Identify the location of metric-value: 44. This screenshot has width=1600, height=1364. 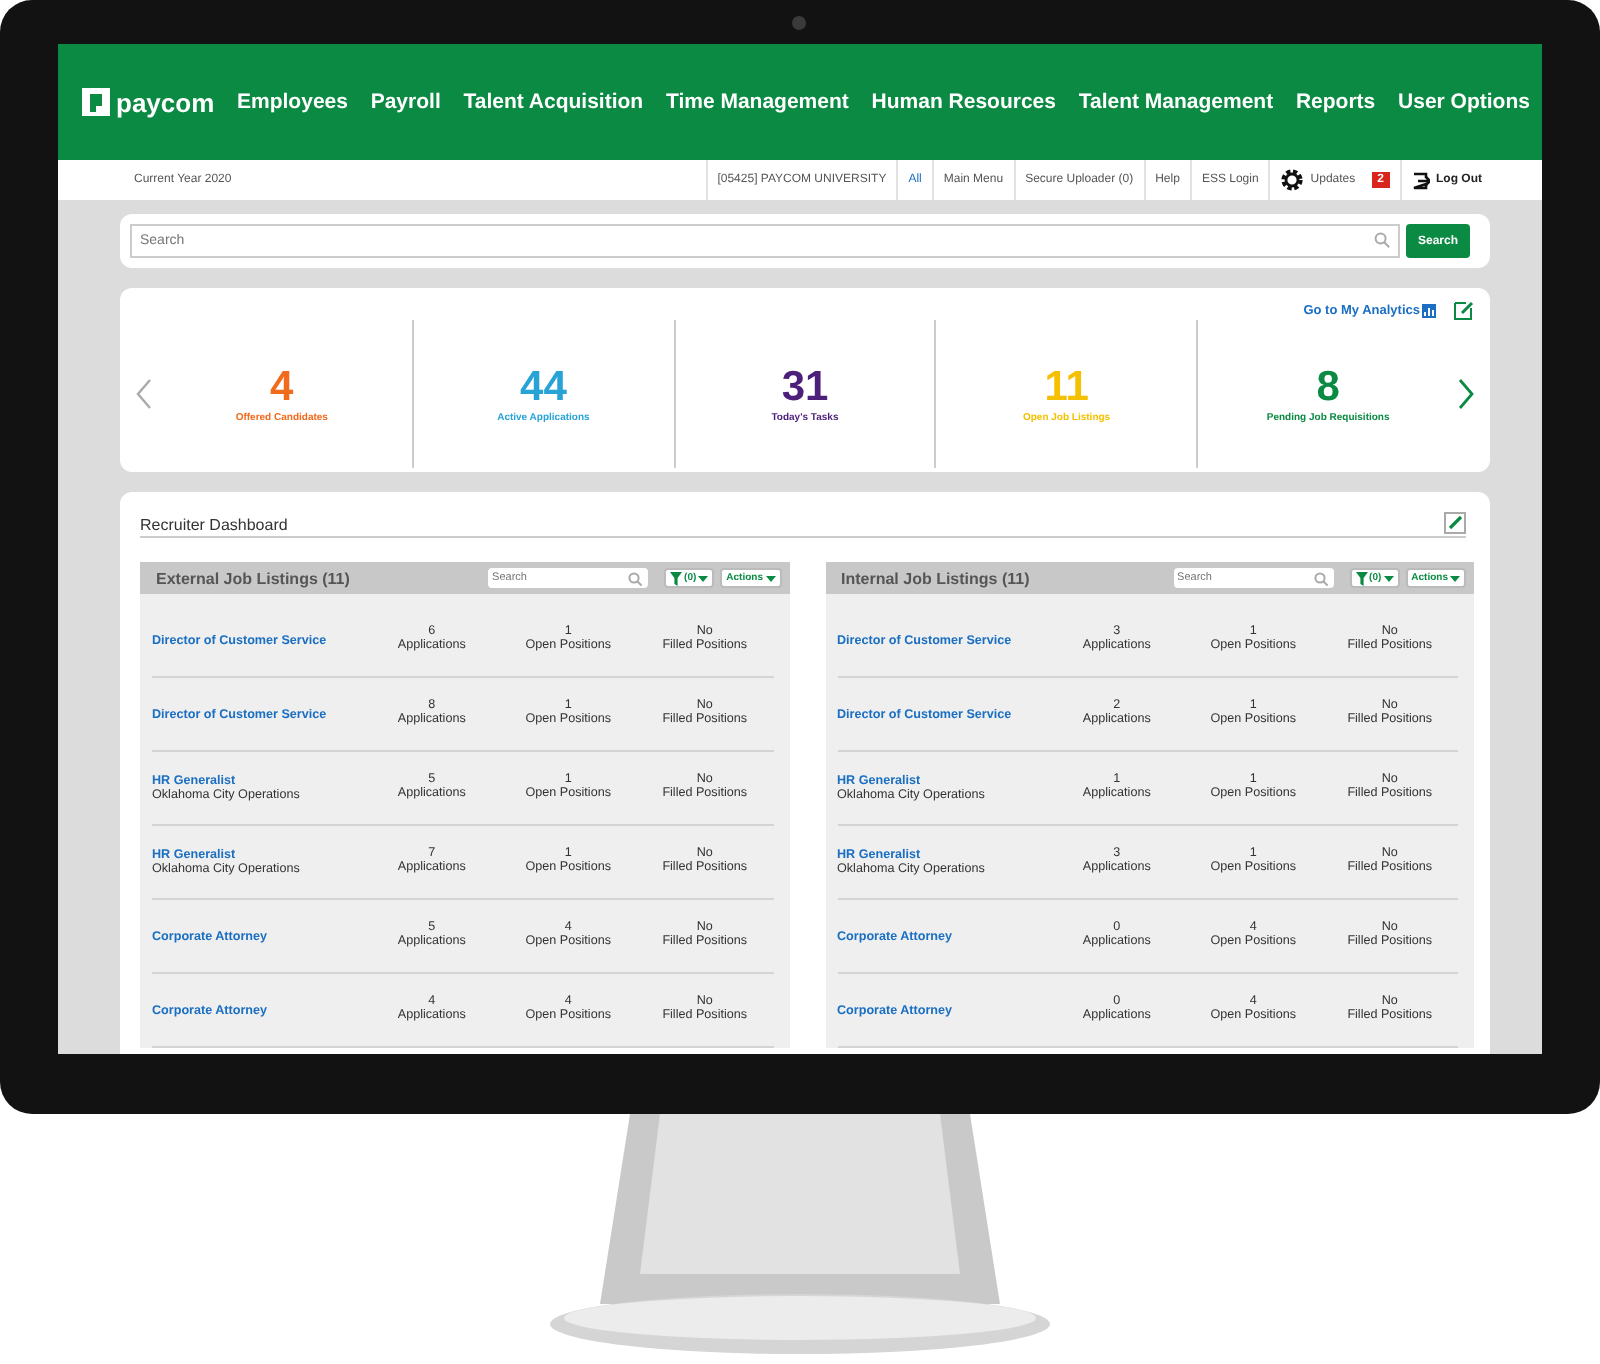
(543, 386).